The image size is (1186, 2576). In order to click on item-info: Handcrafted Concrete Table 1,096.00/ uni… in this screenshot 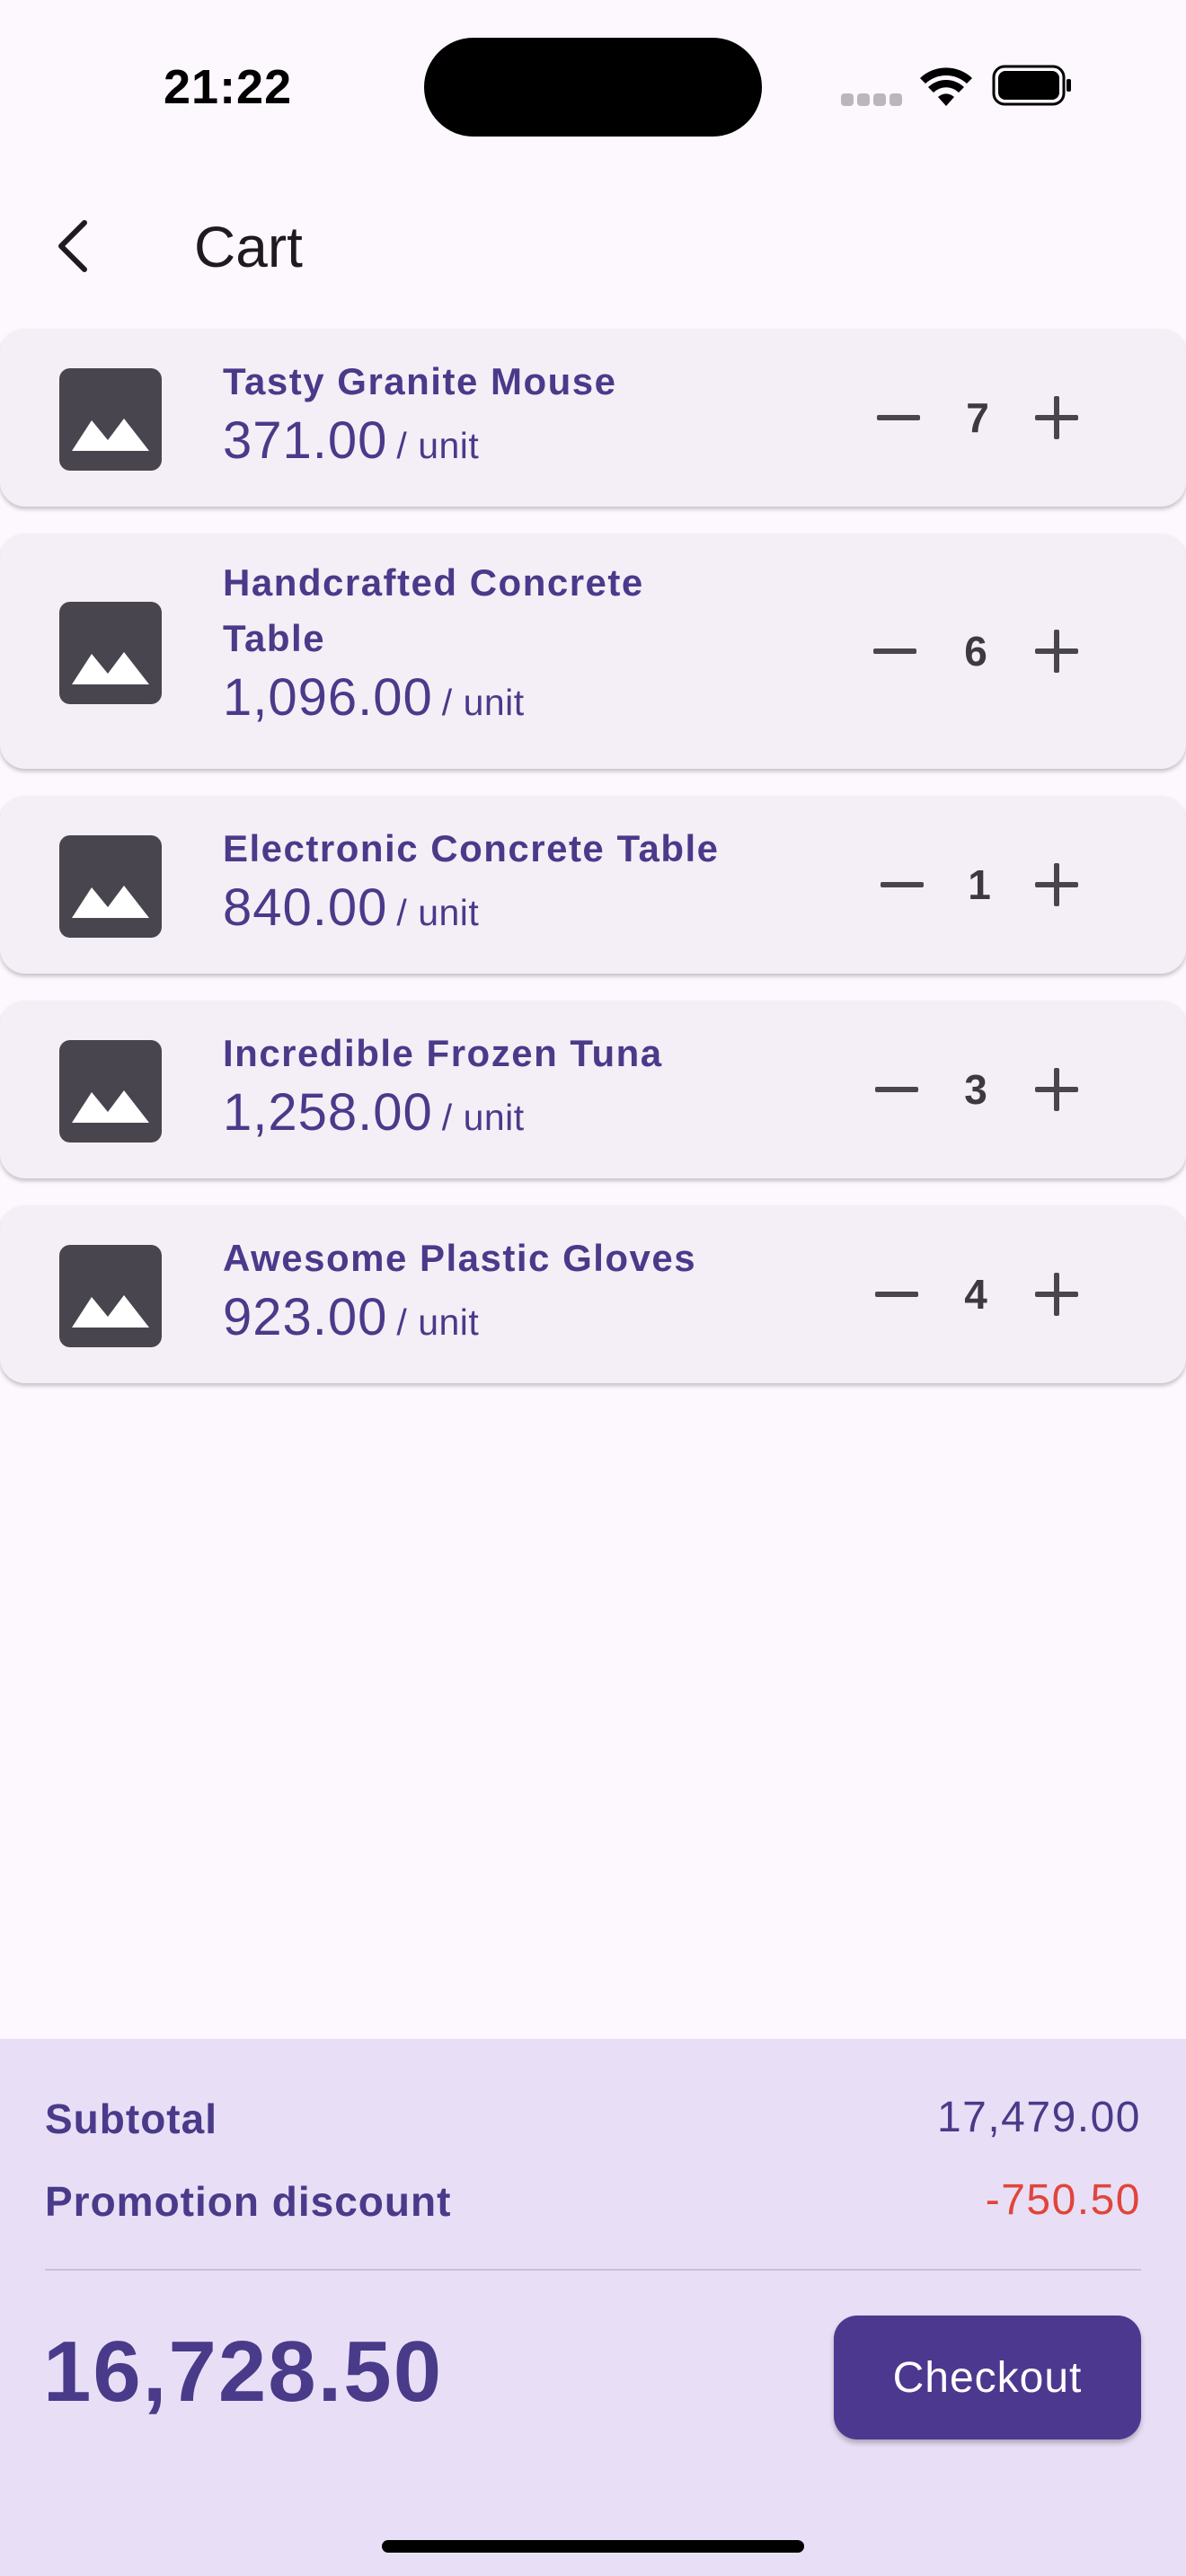, I will do `click(474, 642)`.